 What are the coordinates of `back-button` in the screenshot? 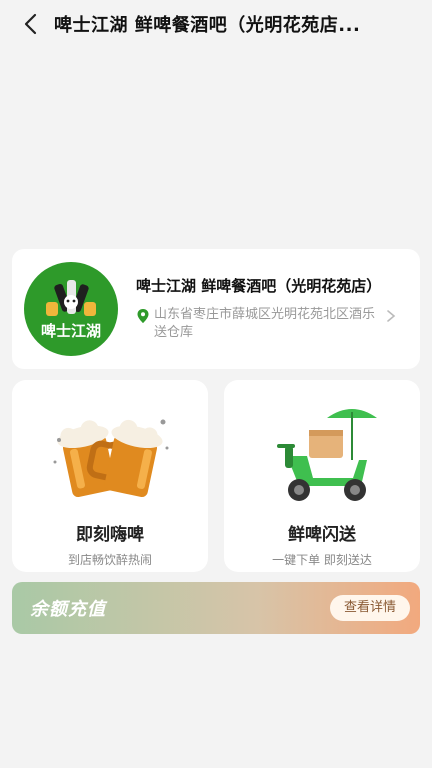 It's located at (30, 24).